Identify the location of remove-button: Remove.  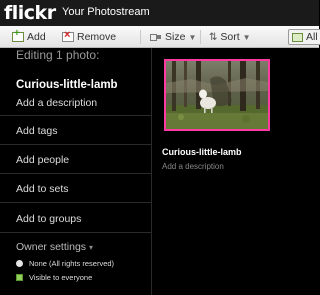
(89, 36).